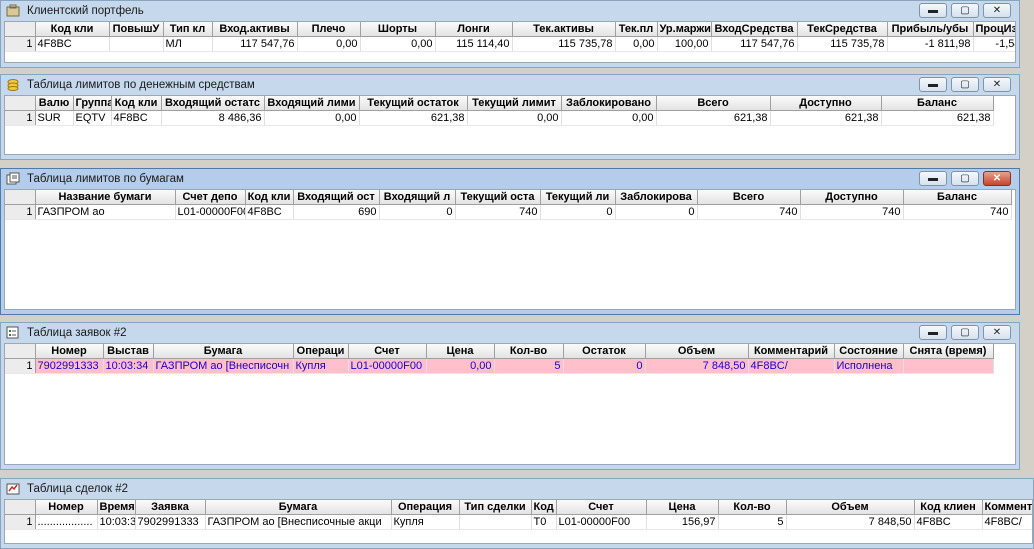 The image size is (1034, 549). I want to click on column-header: Остаток, so click(604, 351).